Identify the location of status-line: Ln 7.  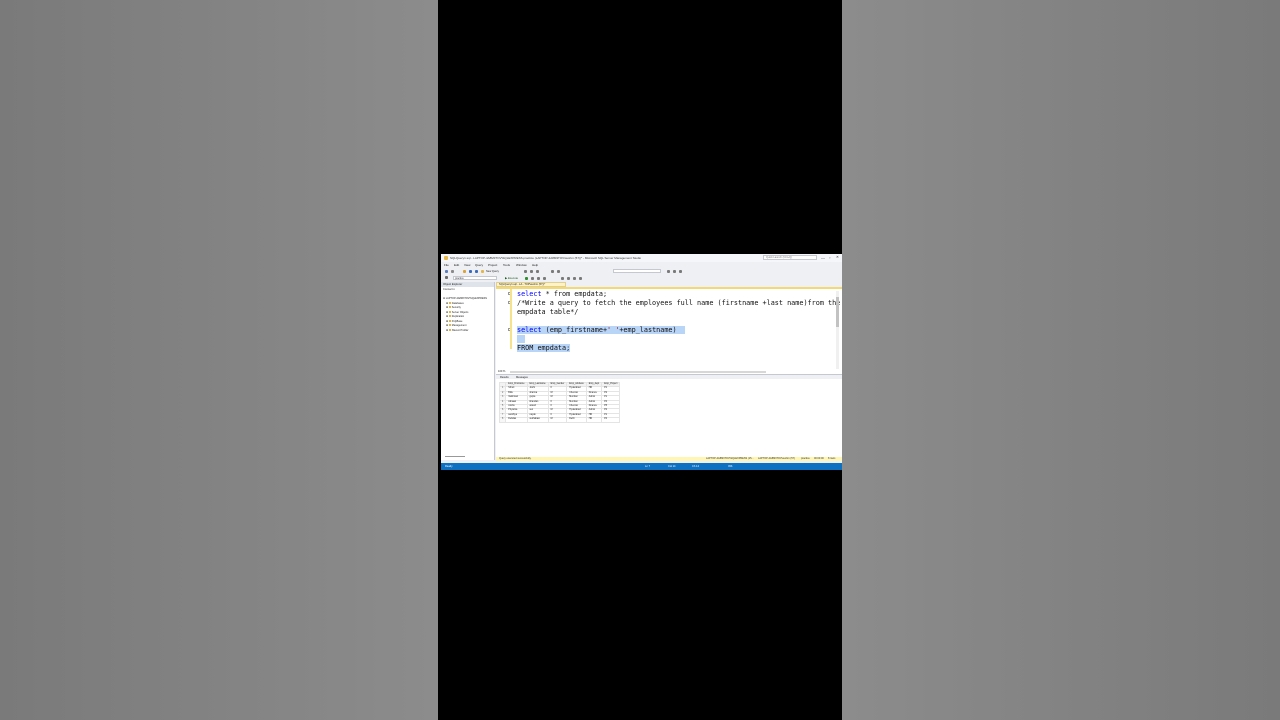
(648, 466).